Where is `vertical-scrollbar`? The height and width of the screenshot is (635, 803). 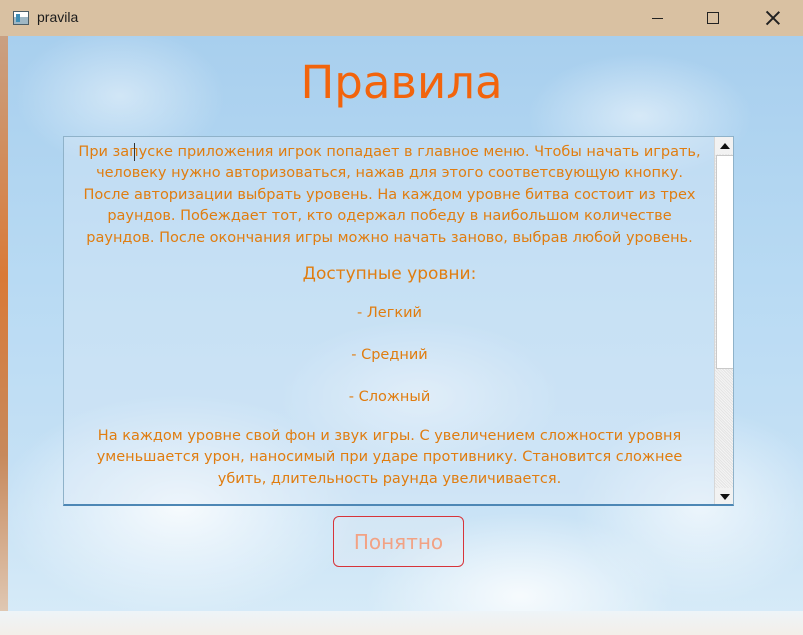
vertical-scrollbar is located at coordinates (723, 320).